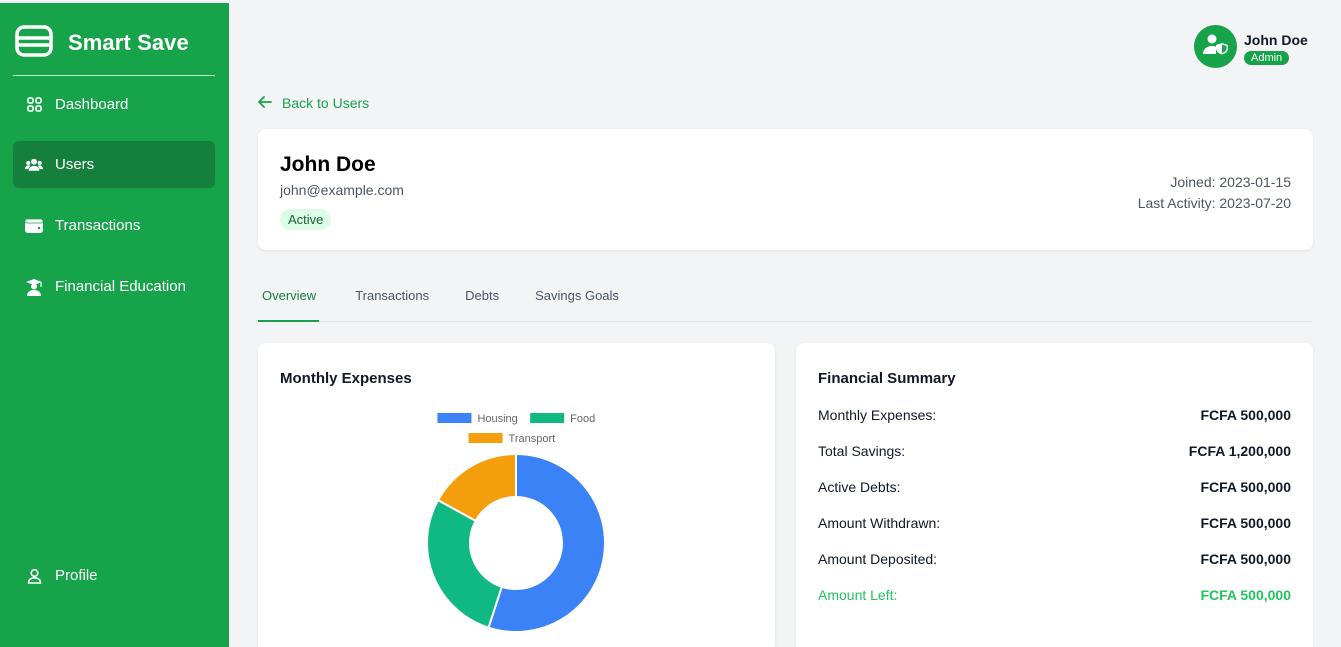  I want to click on sidebar-item-label: Users, so click(75, 164).